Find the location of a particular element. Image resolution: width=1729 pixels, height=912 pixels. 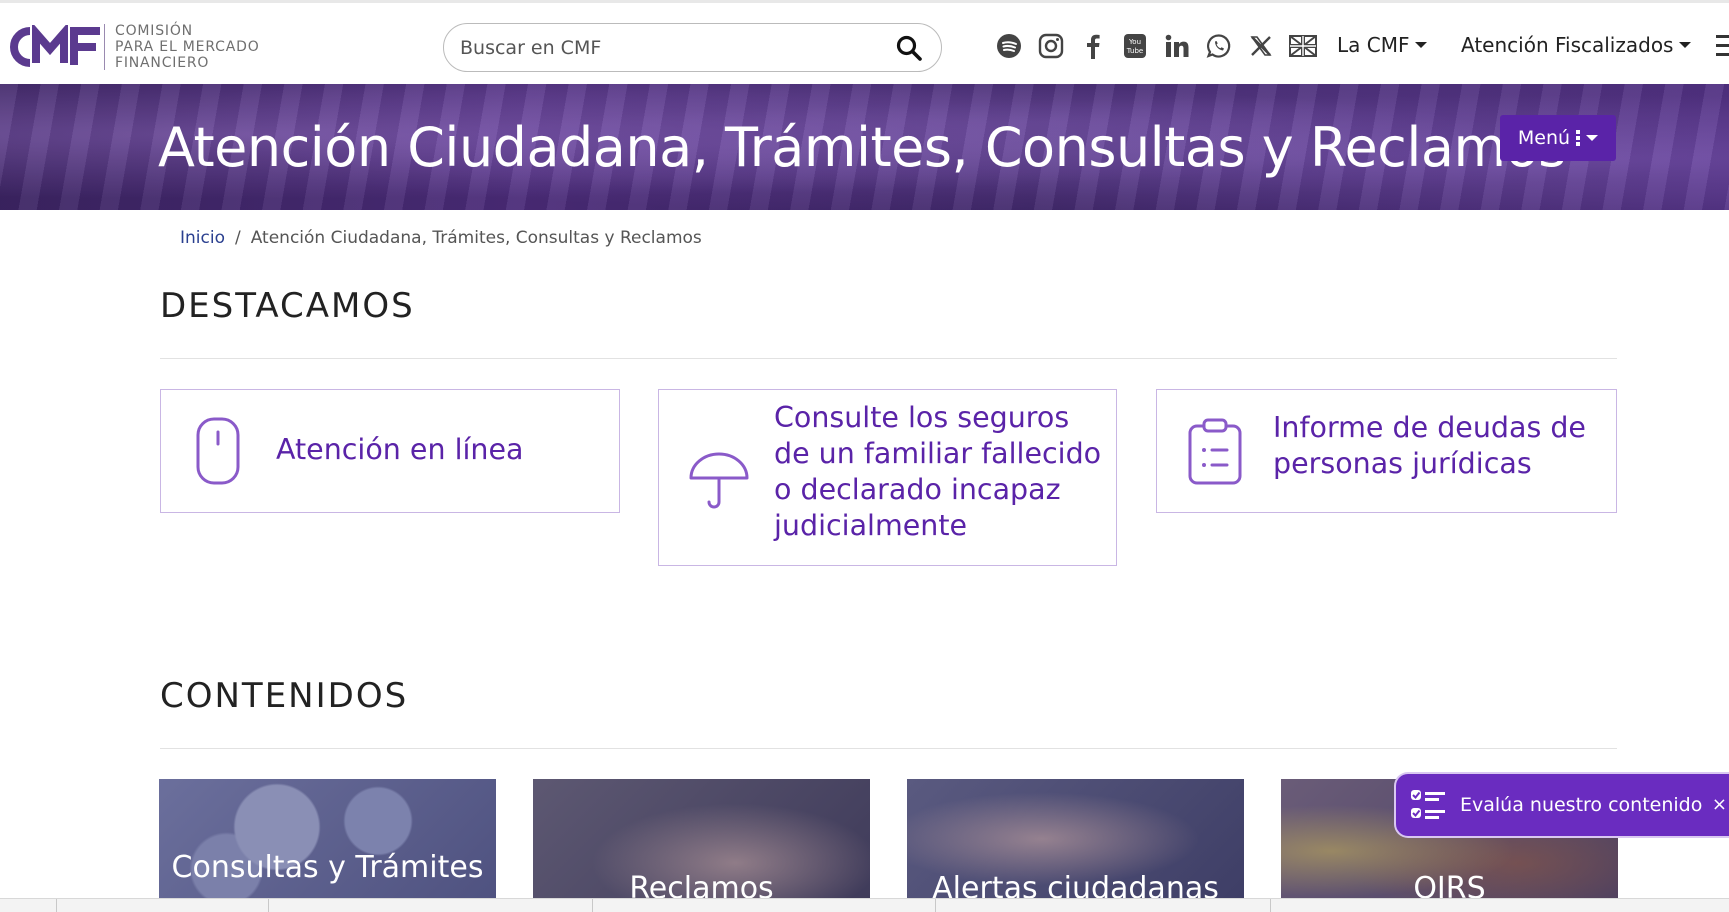

spotify-icon is located at coordinates (1009, 46).